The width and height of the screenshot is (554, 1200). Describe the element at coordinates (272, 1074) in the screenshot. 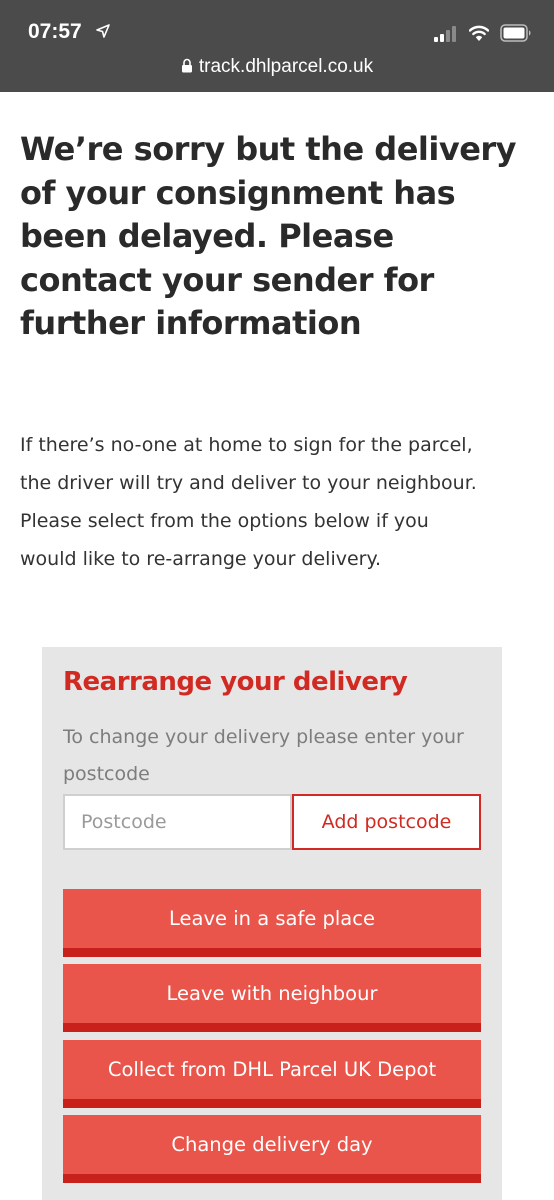

I see `collect-from-depot-button: Collect from DHL Parcel UK Depot` at that location.